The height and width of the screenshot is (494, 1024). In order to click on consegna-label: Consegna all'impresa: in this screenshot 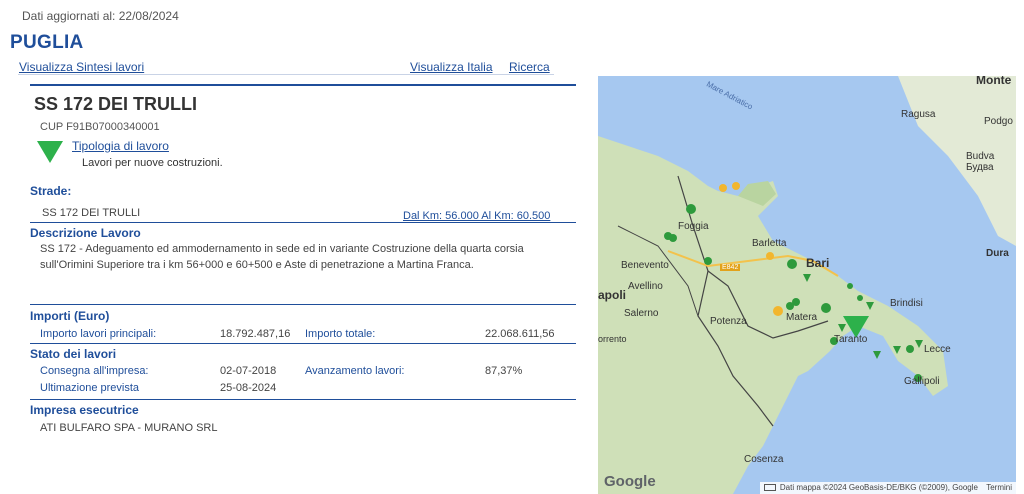, I will do `click(94, 371)`.